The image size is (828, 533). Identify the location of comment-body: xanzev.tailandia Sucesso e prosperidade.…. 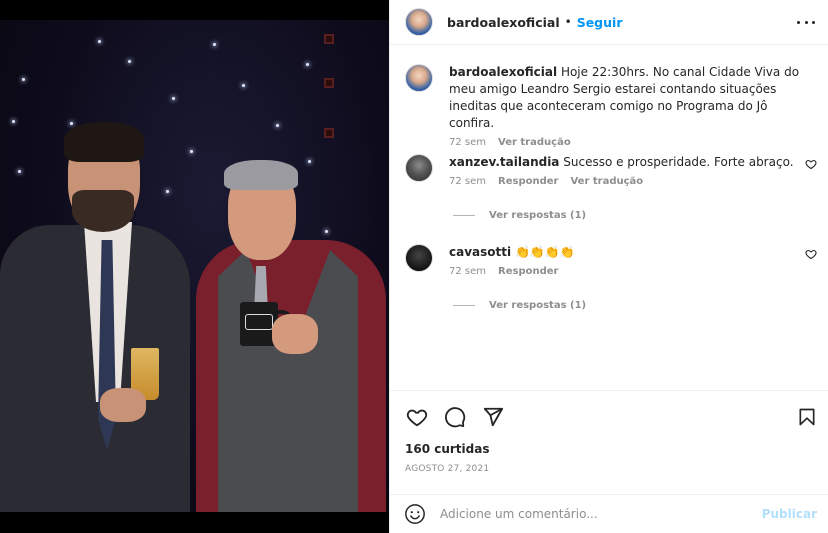
(627, 170).